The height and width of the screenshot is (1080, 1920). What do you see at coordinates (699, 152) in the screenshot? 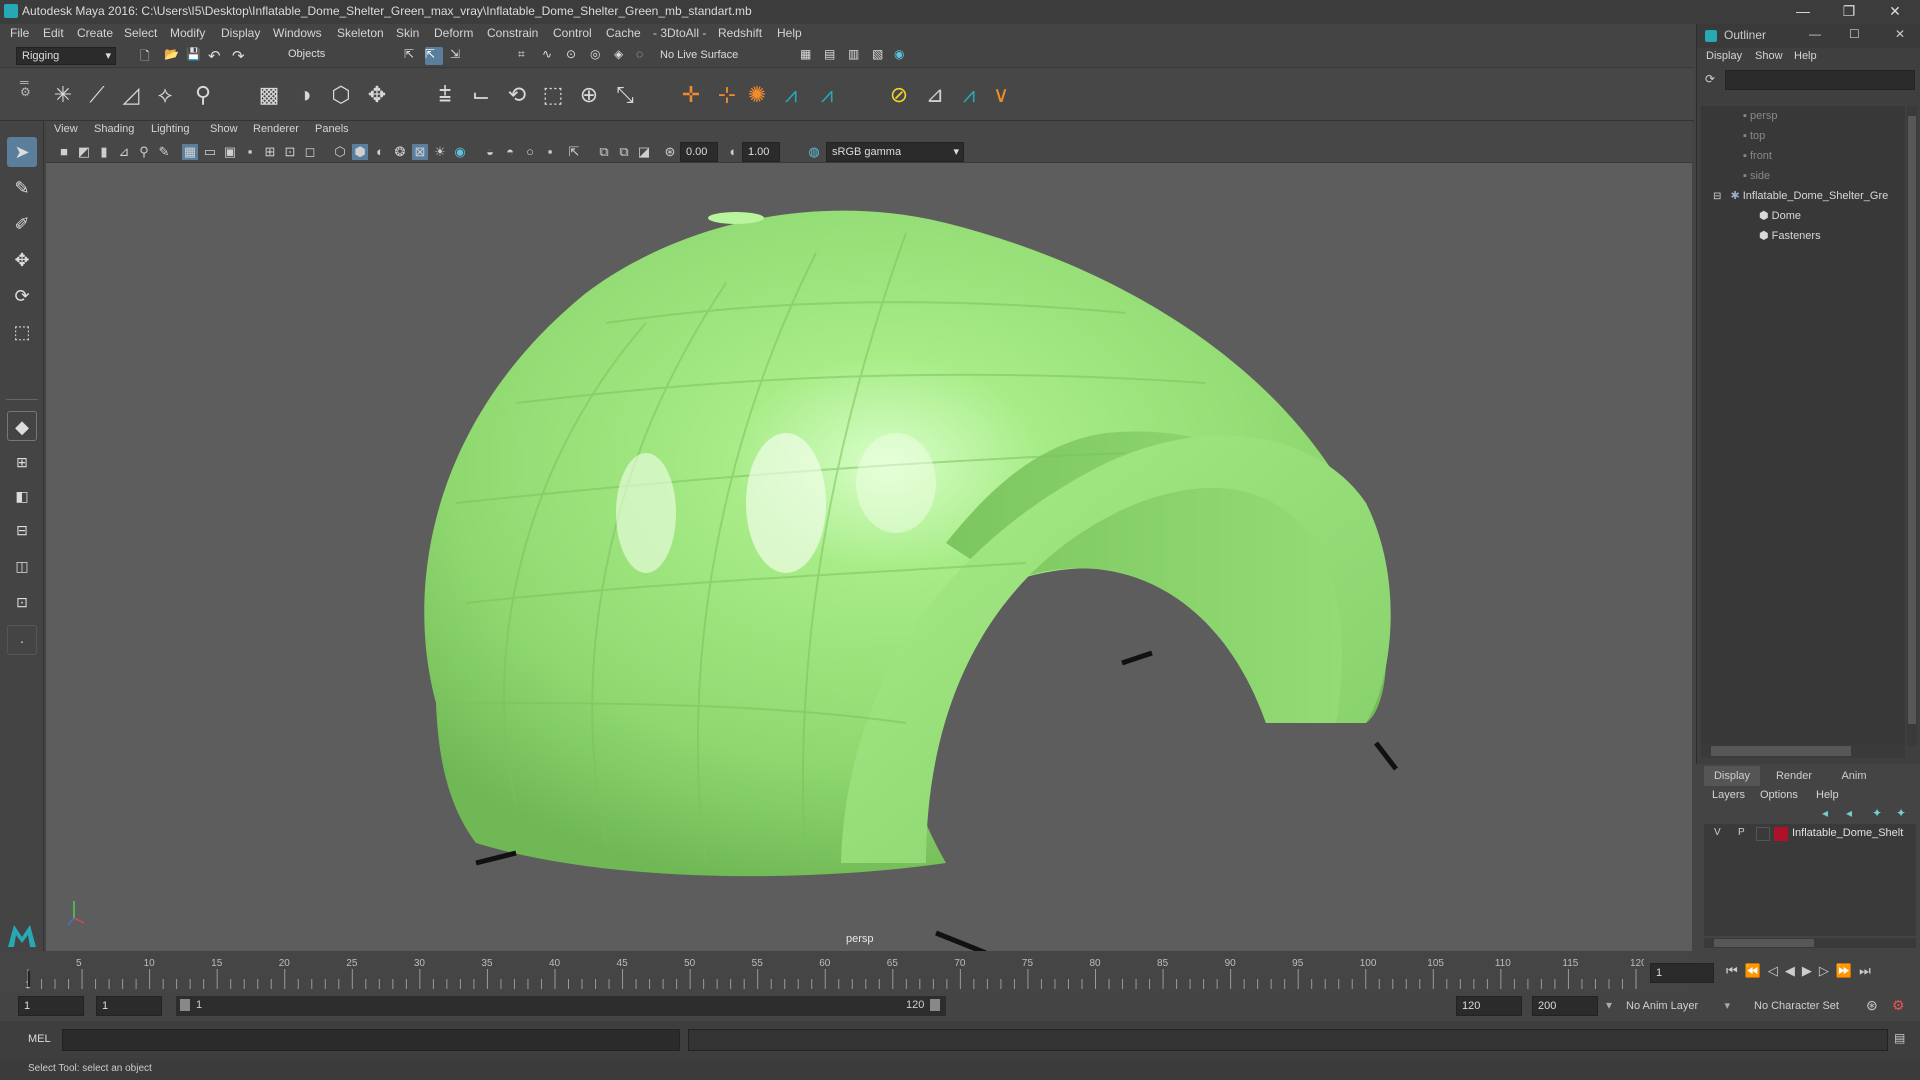
I see `exposure-field: 0.00` at bounding box center [699, 152].